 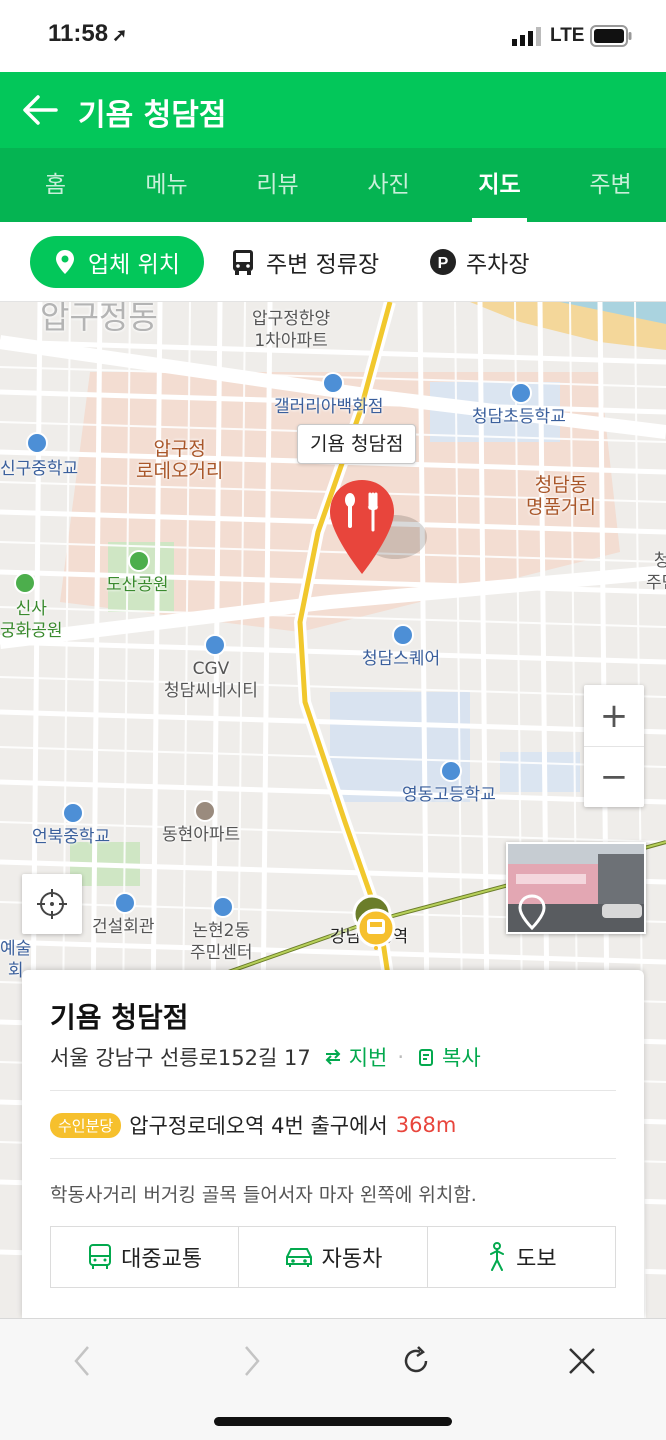 I want to click on subway-distance: 368m, so click(x=426, y=1125).